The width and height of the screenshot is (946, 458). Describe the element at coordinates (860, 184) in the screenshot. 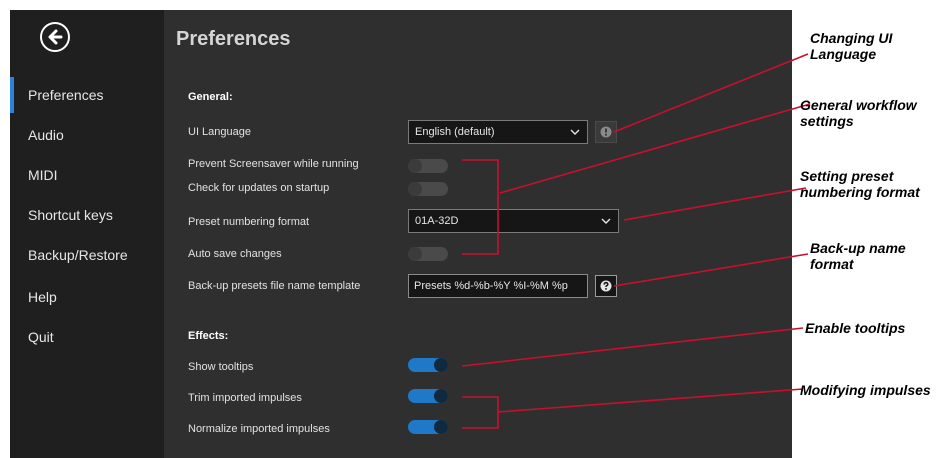

I see `callout-numbering: Setting preset numbering format` at that location.